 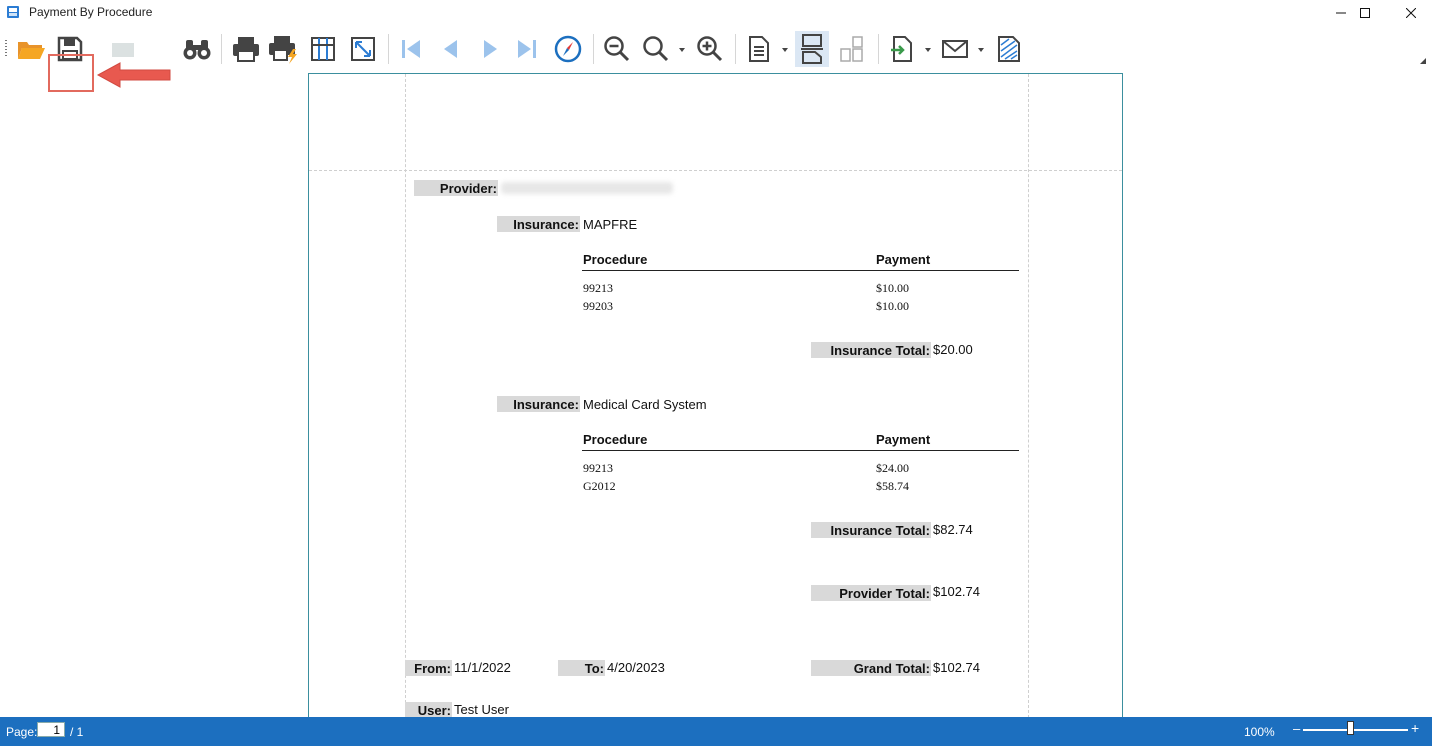 I want to click on save-highlight-box, so click(x=71, y=73).